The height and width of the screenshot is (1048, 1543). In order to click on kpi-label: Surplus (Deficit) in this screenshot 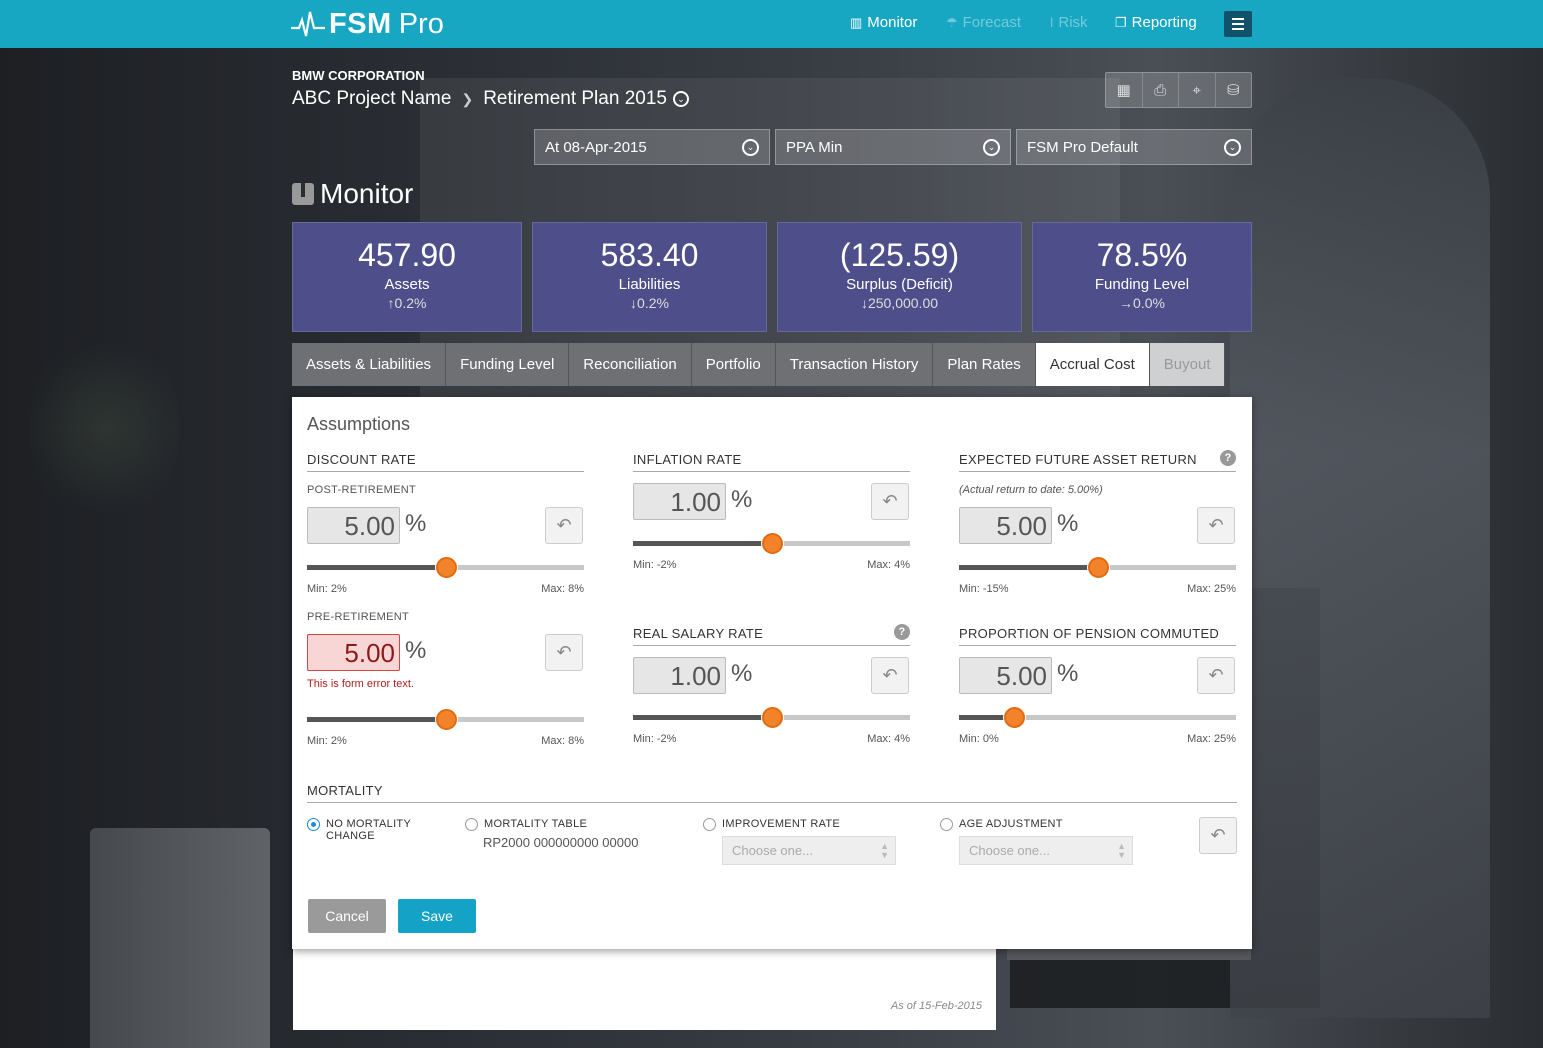, I will do `click(899, 284)`.